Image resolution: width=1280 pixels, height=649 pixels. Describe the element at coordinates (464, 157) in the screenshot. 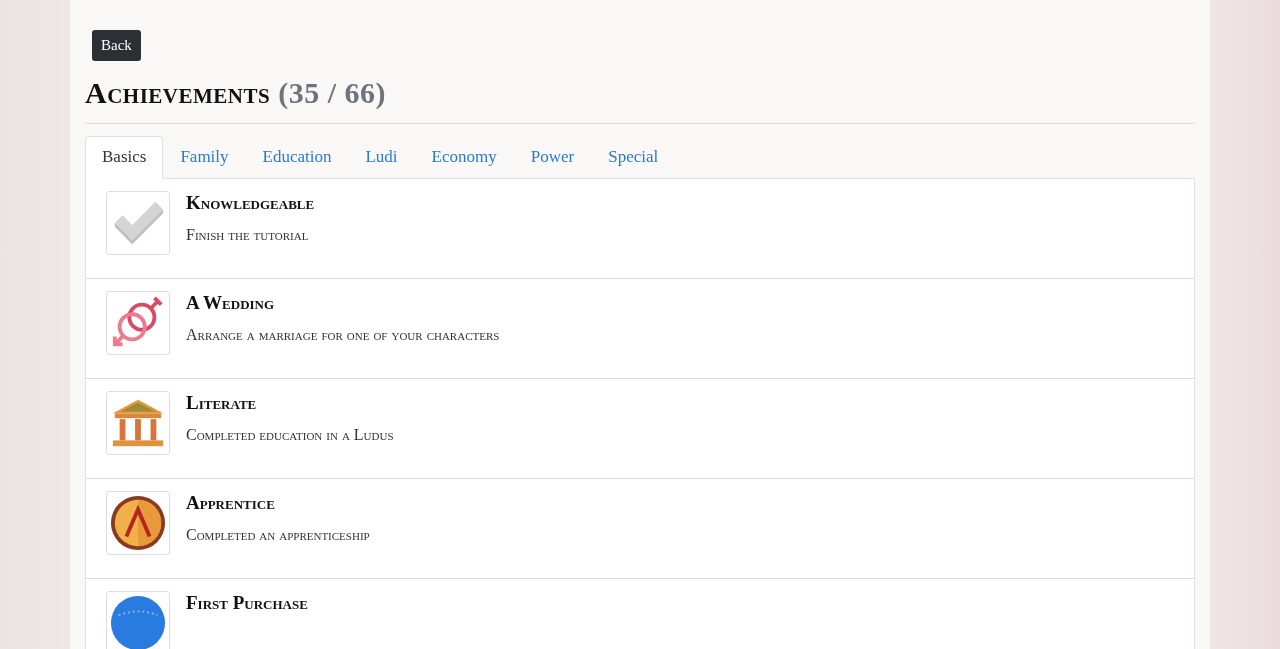

I see `tab: Economy` at that location.